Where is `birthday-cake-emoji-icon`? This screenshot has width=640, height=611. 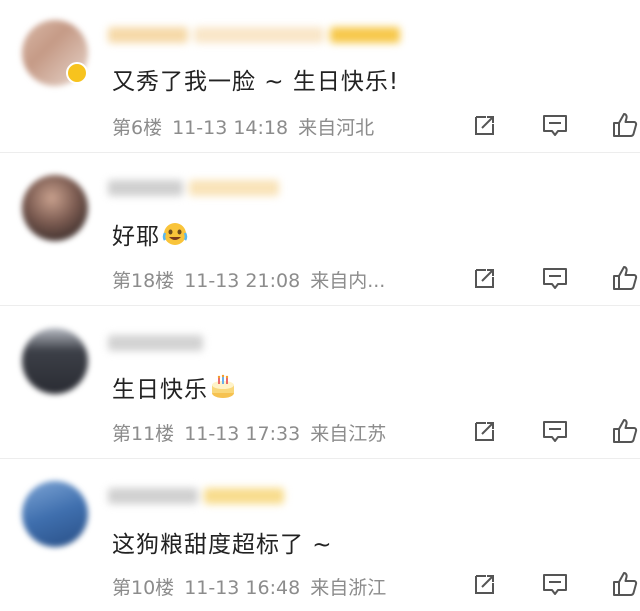 birthday-cake-emoji-icon is located at coordinates (223, 390).